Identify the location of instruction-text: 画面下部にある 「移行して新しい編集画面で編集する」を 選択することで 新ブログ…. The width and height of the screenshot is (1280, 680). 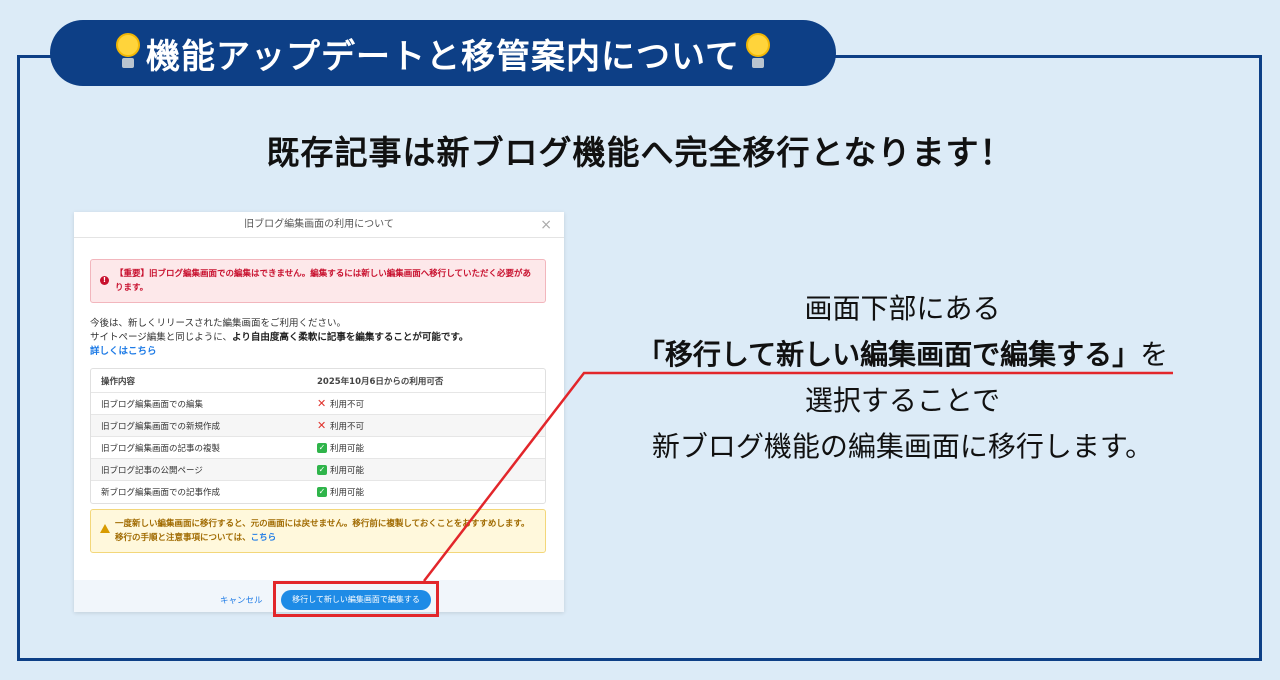
(902, 377).